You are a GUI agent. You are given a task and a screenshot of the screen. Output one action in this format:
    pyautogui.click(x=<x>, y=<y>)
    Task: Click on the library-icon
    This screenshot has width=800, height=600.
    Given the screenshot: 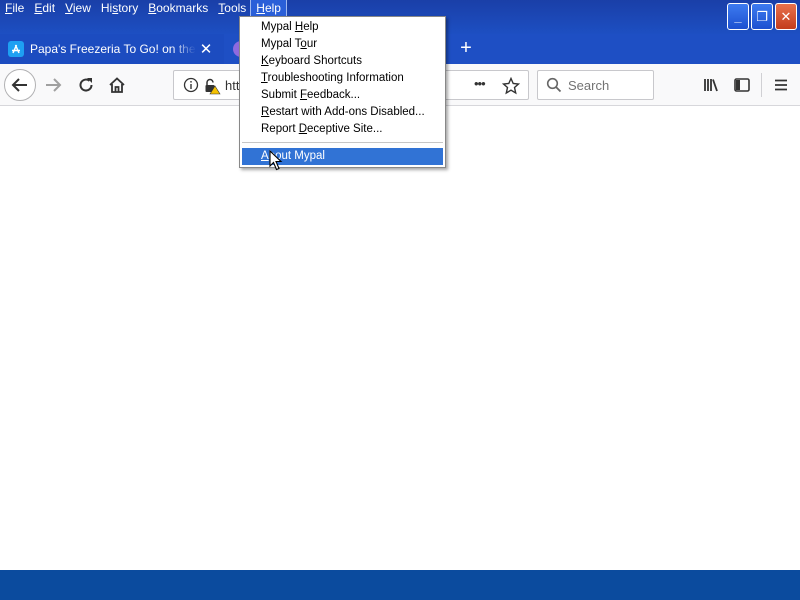 What is the action you would take?
    pyautogui.click(x=711, y=85)
    